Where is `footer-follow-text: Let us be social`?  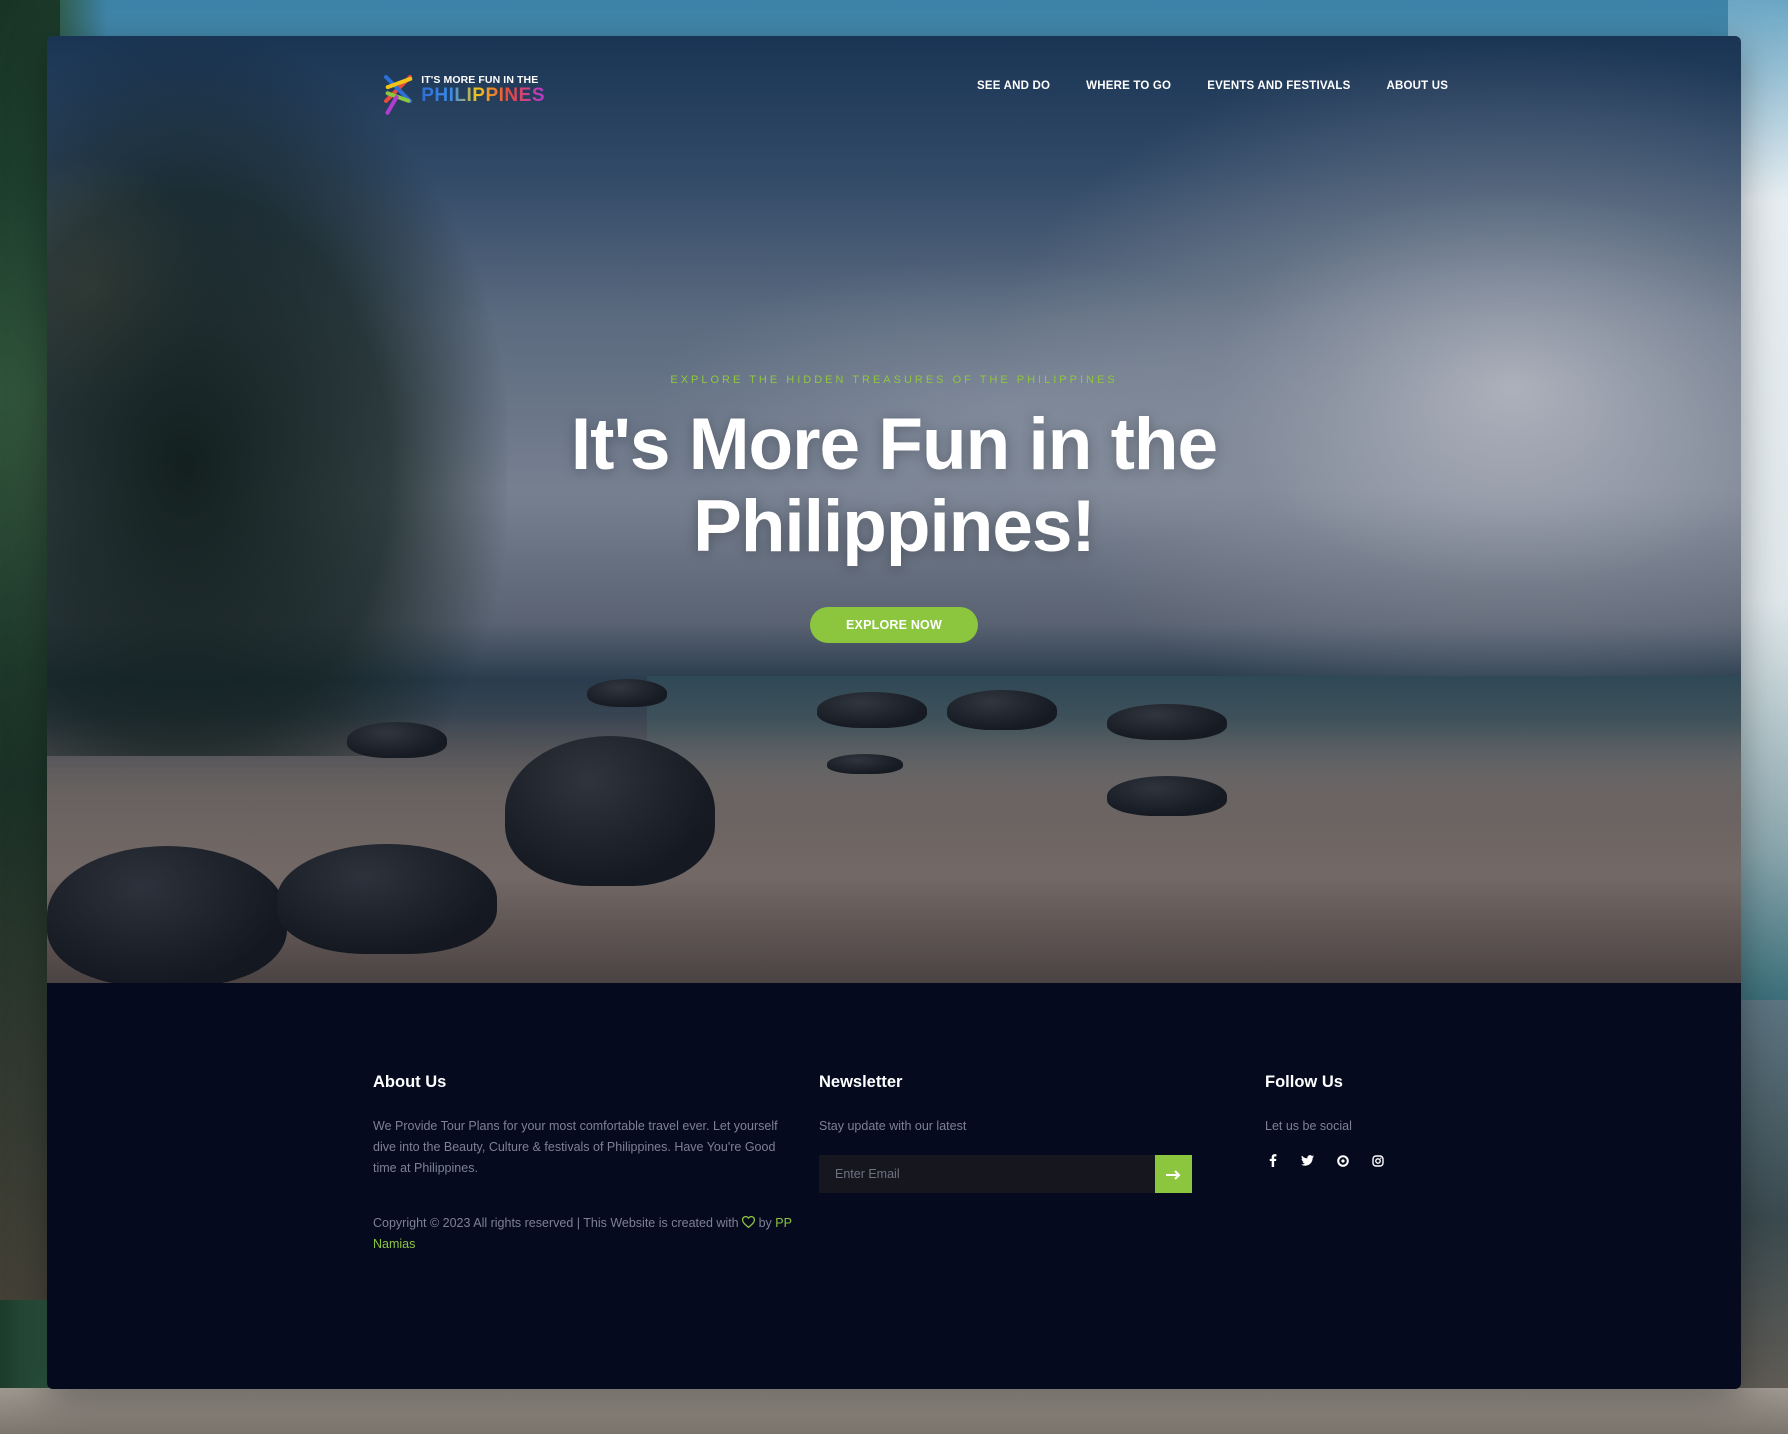 footer-follow-text: Let us be social is located at coordinates (1308, 1126).